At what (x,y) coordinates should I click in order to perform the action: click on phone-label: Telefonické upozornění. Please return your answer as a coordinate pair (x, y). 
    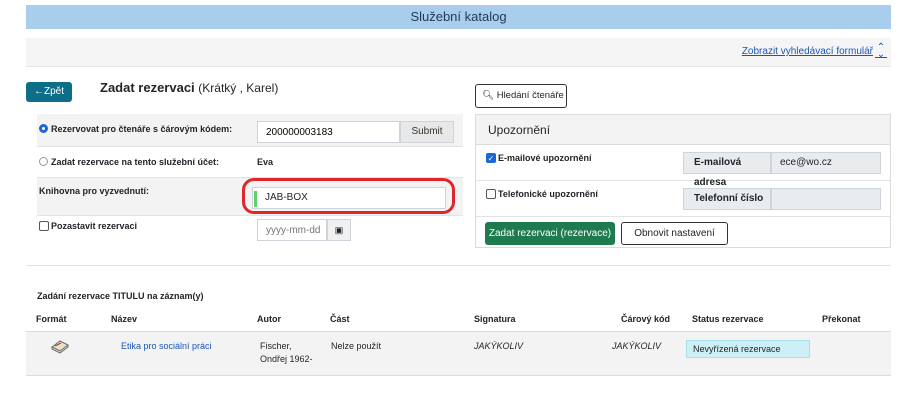
    Looking at the image, I should click on (548, 194).